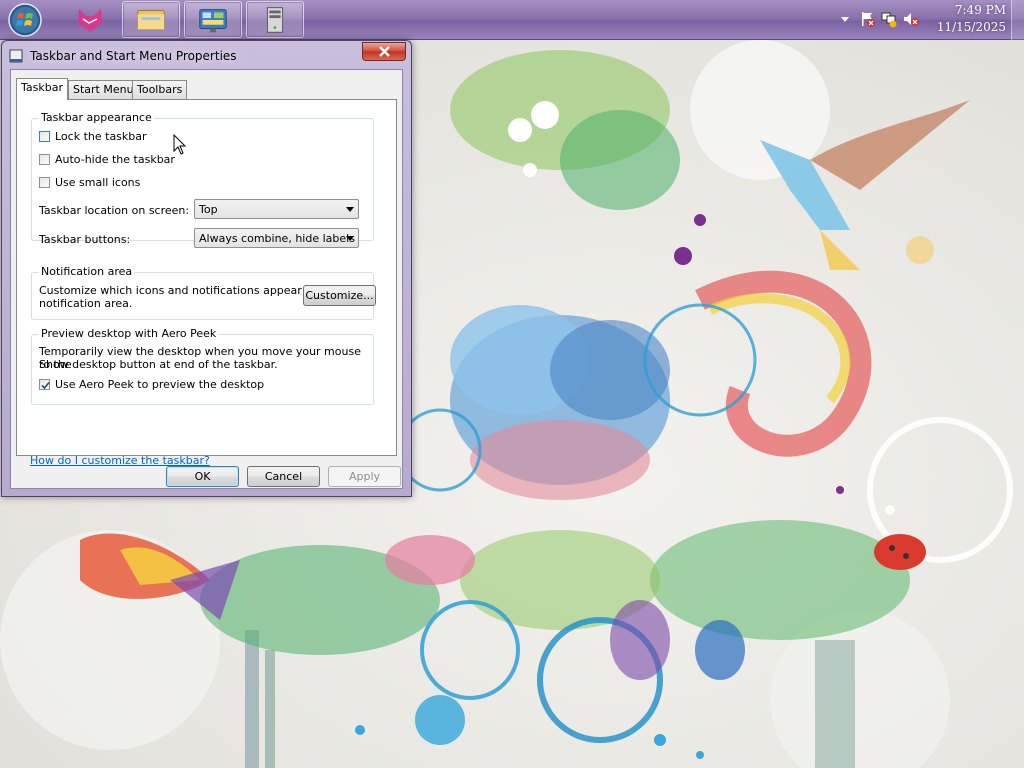 Image resolution: width=1024 pixels, height=768 pixels. I want to click on show-hidden-arrow-icon, so click(845, 19).